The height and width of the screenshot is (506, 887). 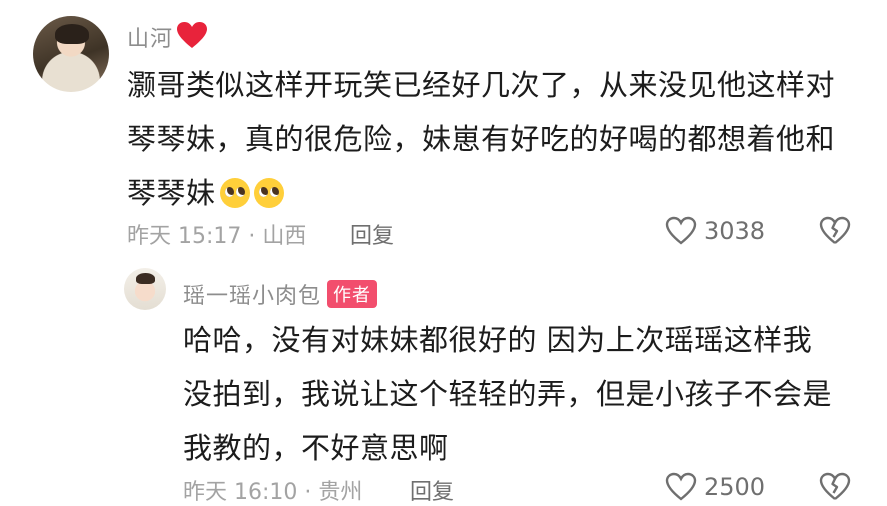 What do you see at coordinates (217, 236) in the screenshot?
I see `comment-meta: 昨天 15:17 · 山西` at bounding box center [217, 236].